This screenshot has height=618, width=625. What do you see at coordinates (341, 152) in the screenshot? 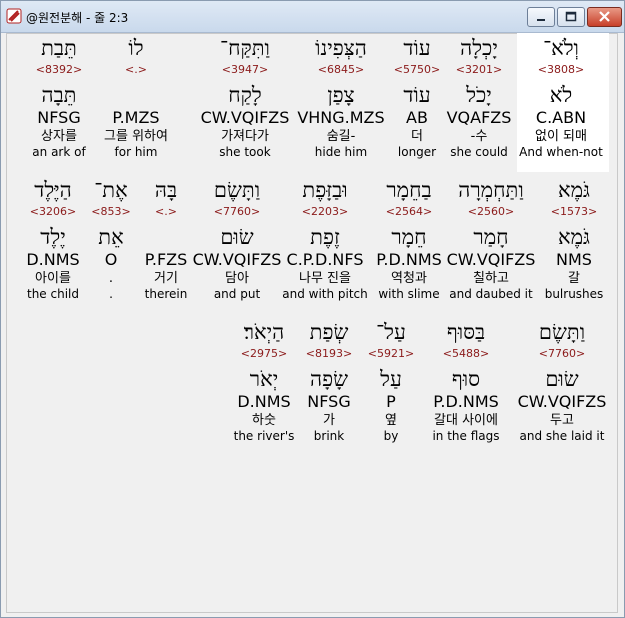
I see `english-gloss: hide him` at bounding box center [341, 152].